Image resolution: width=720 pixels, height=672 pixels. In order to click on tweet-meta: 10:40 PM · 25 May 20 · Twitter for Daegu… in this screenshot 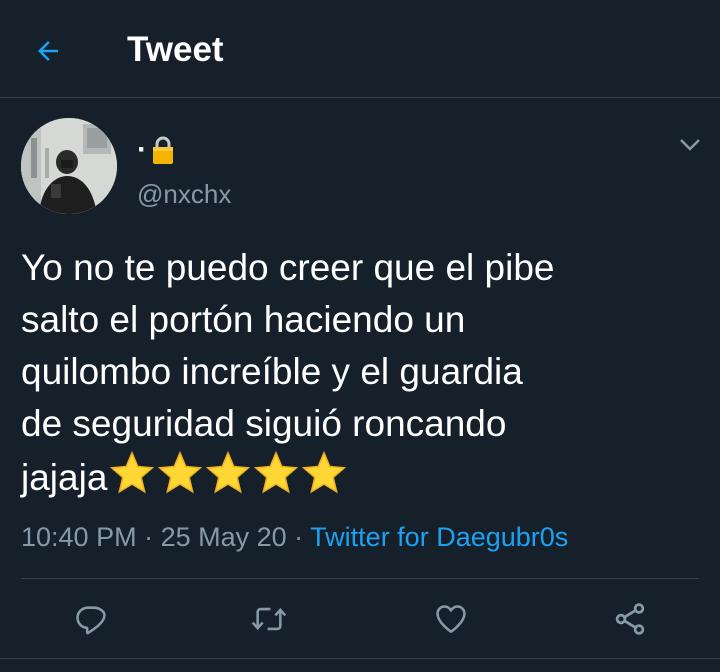, I will do `click(294, 537)`.